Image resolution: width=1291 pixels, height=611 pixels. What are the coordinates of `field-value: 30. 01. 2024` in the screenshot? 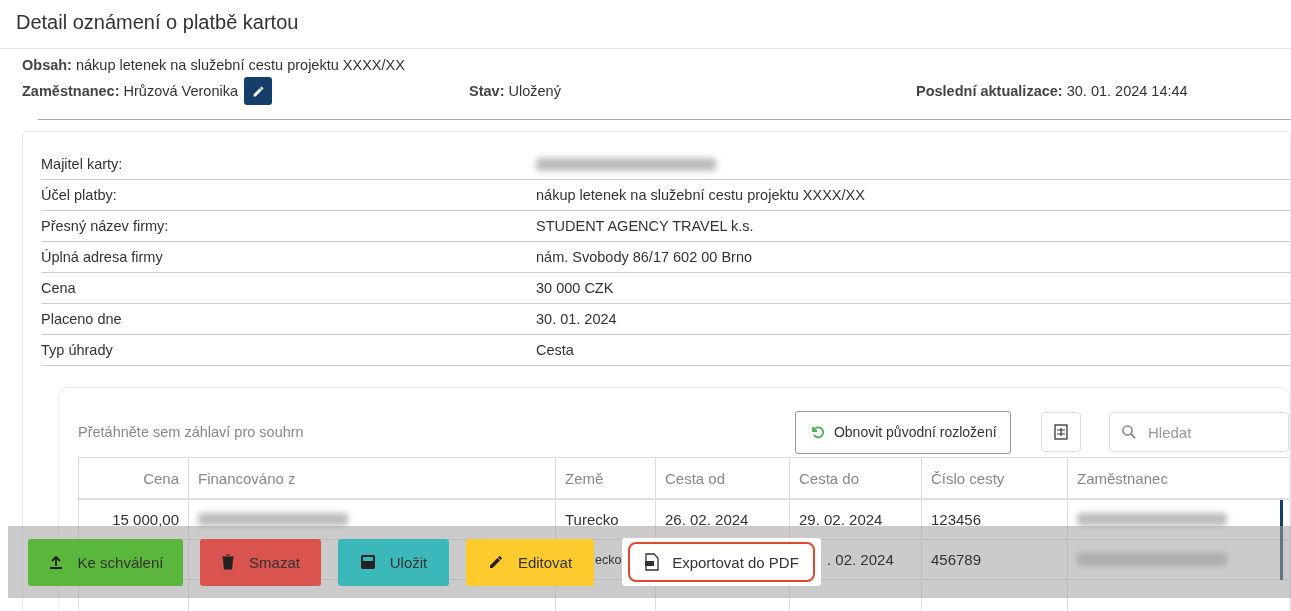 It's located at (577, 319).